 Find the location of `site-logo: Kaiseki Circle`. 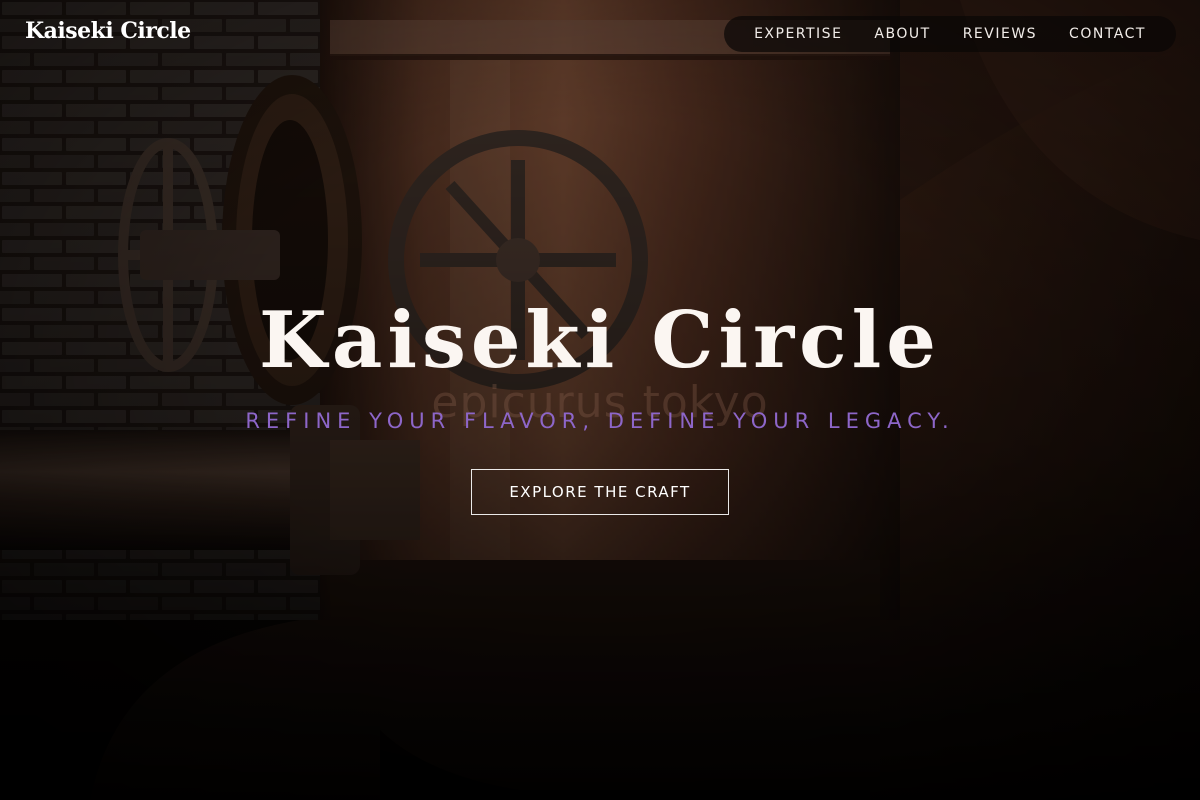

site-logo: Kaiseki Circle is located at coordinates (108, 31).